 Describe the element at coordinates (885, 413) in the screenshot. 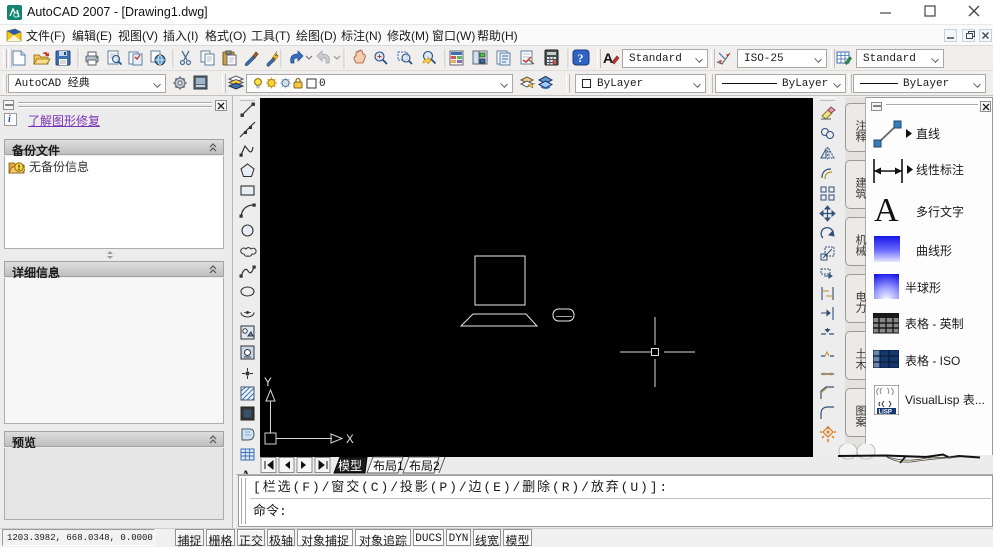

I see `svg-text: LISP` at that location.